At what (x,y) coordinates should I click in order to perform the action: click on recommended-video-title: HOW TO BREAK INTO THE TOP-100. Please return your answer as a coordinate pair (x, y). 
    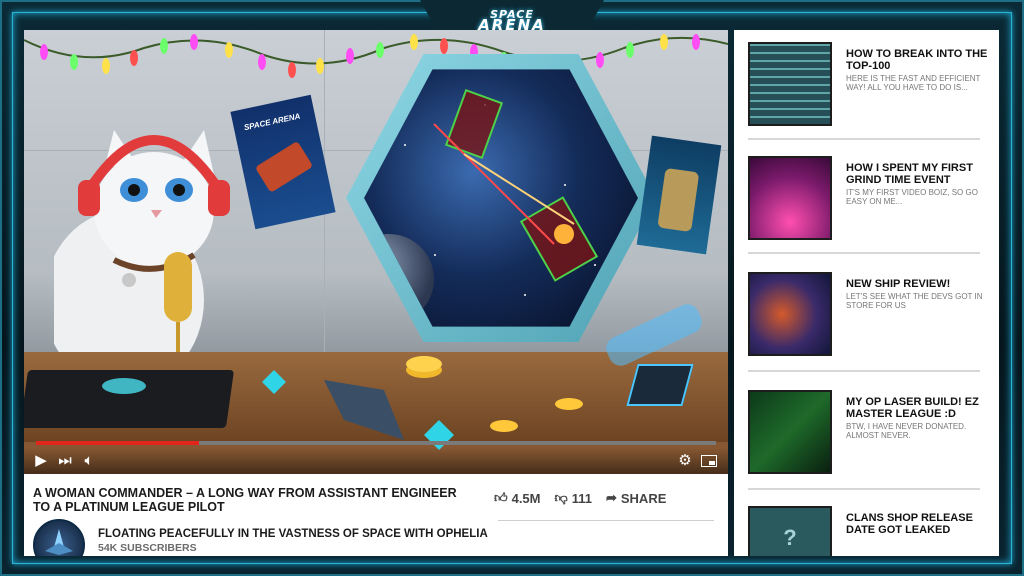
    Looking at the image, I should click on (917, 60).